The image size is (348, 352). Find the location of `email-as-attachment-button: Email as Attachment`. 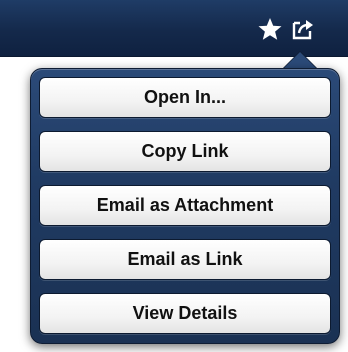

email-as-attachment-button: Email as Attachment is located at coordinates (185, 205).